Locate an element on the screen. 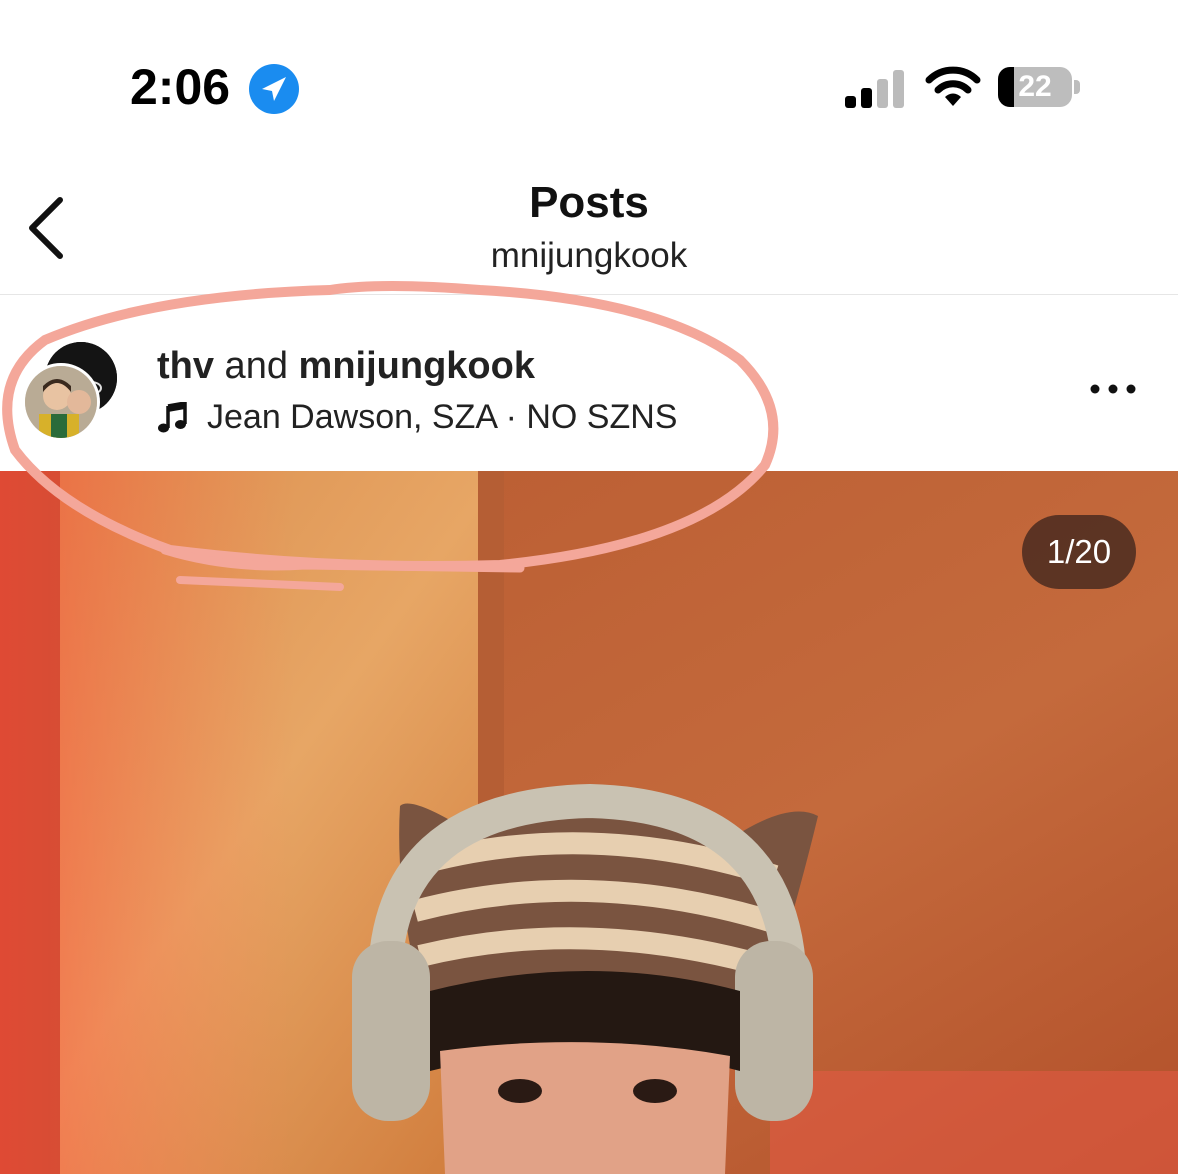 The height and width of the screenshot is (1174, 1178). cellular-signal-icon is located at coordinates (874, 89).